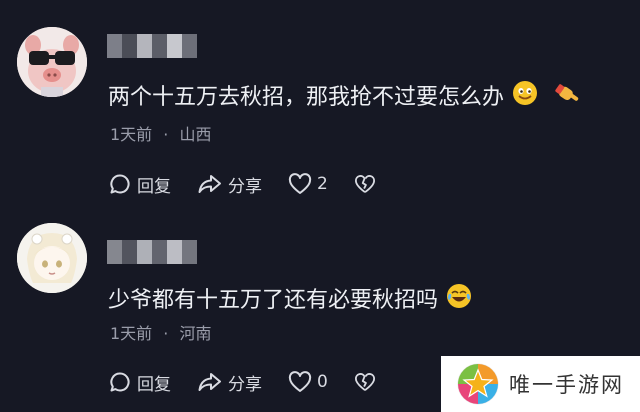 This screenshot has height=412, width=640. I want to click on site-watermark: 唯一手游网, so click(540, 384).